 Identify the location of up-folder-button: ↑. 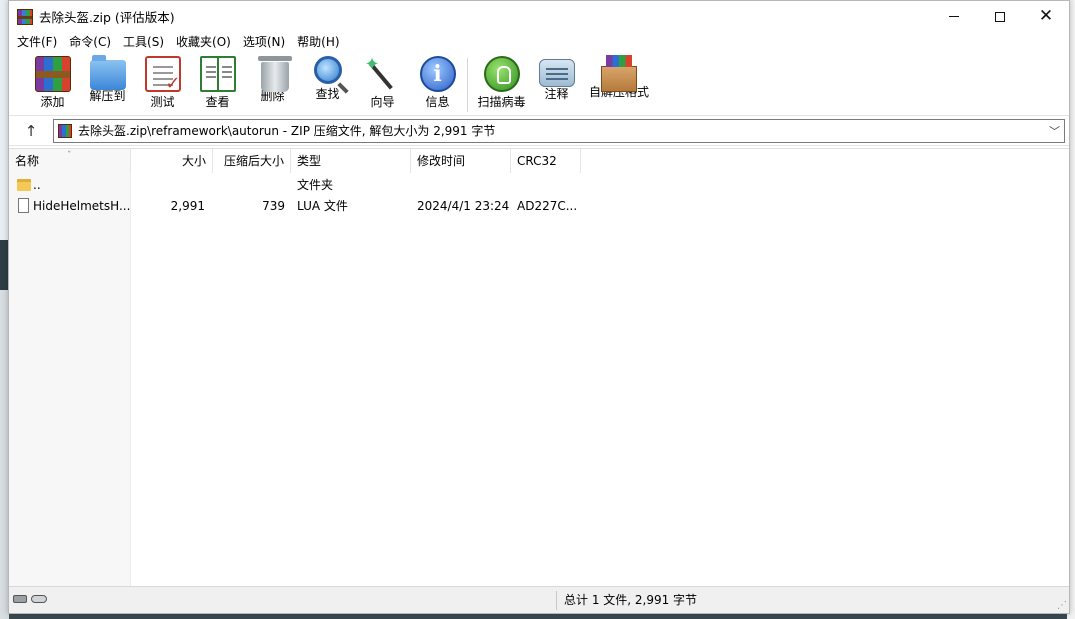
(31, 131).